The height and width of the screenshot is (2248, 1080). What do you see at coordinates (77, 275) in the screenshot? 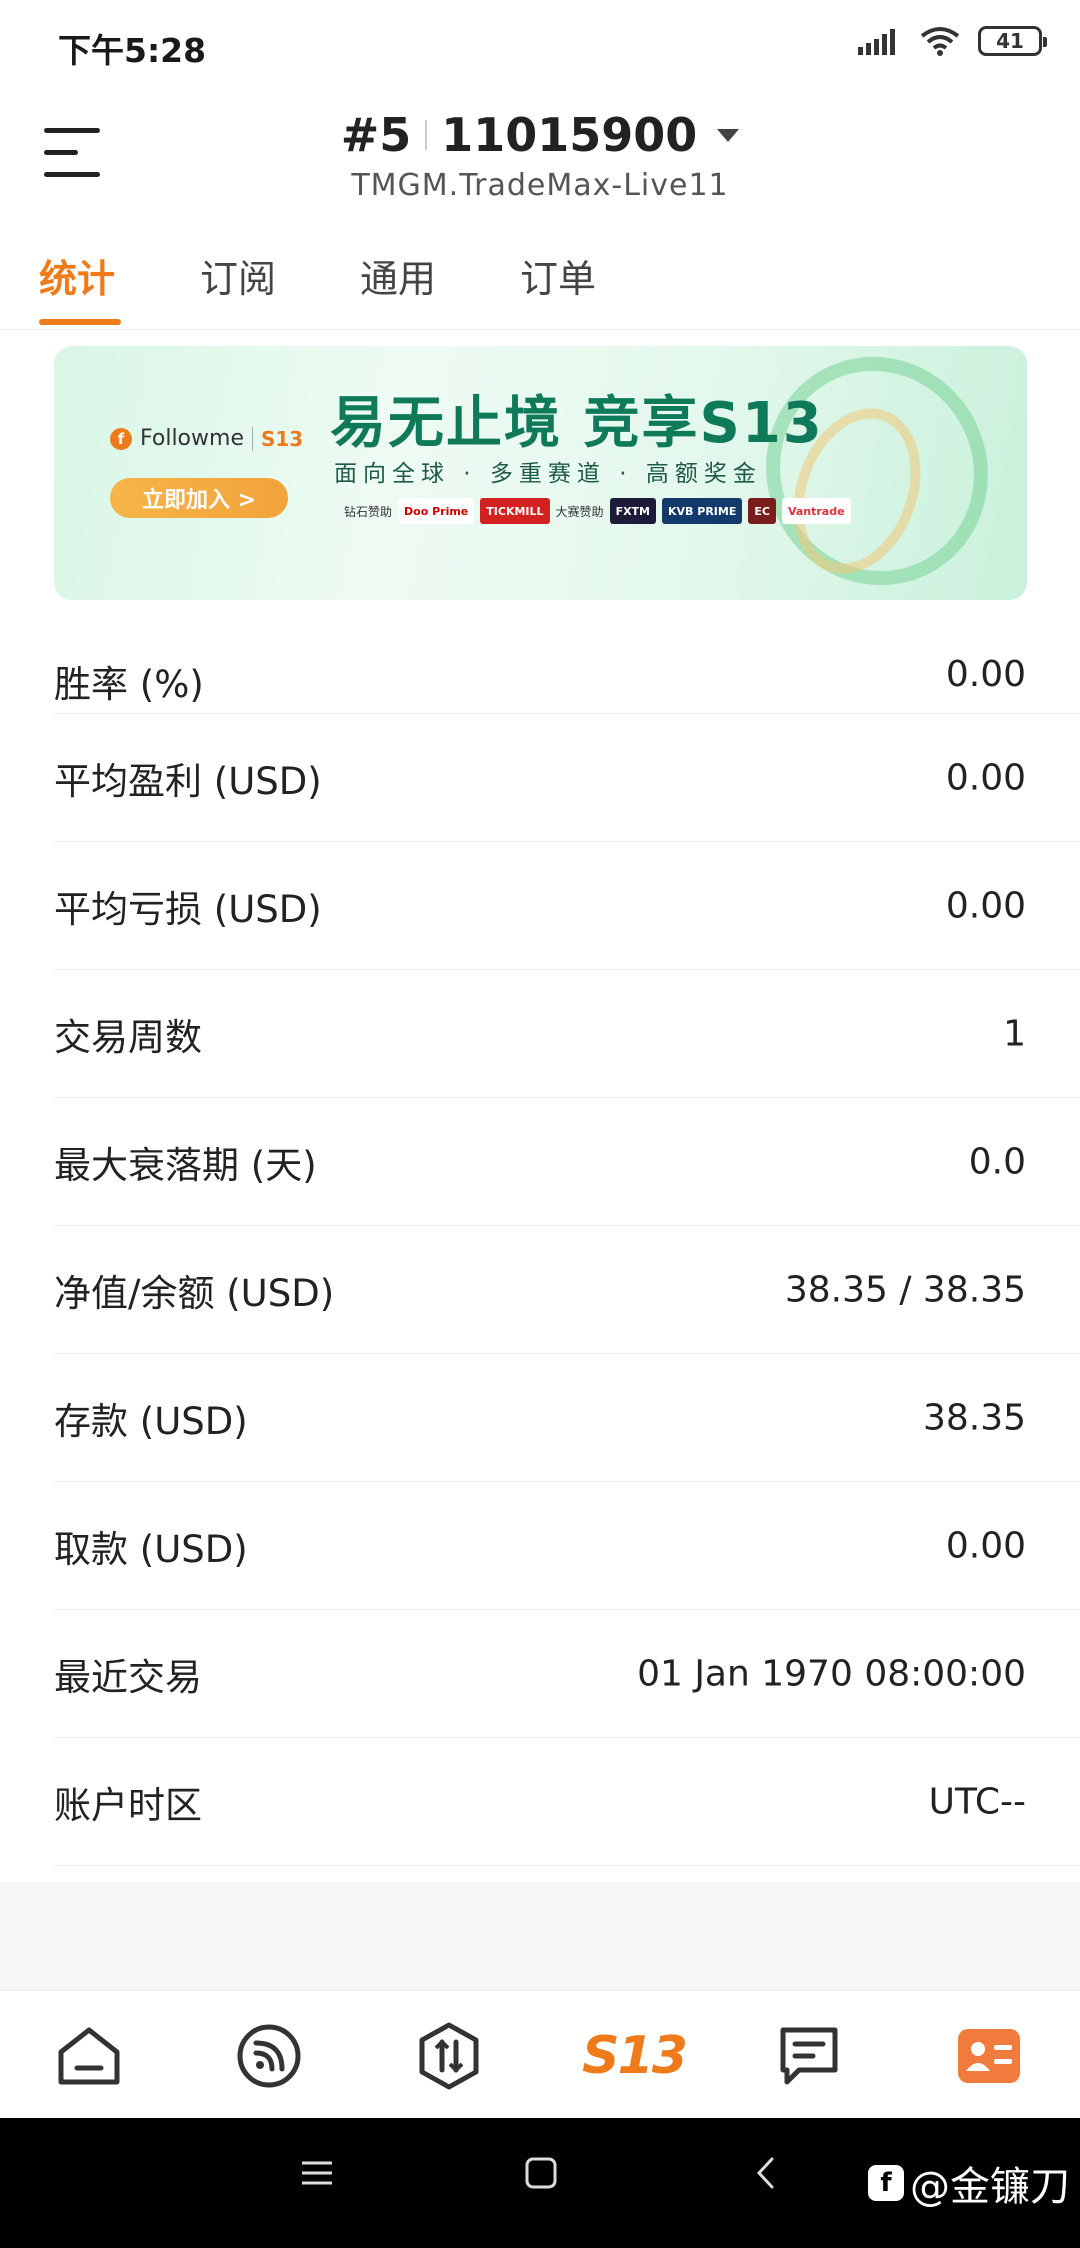
I see `tab-stats: 统计` at bounding box center [77, 275].